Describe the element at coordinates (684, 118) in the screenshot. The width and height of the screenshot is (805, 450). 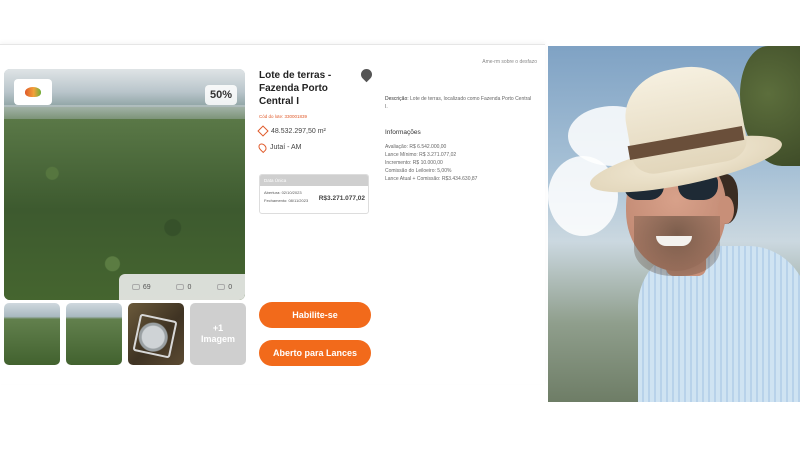
I see `hat-crown` at that location.